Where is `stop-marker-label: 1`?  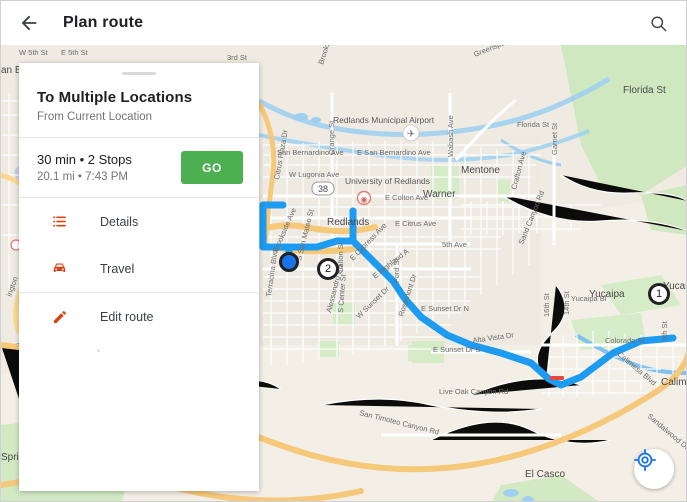
stop-marker-label: 1 is located at coordinates (659, 294).